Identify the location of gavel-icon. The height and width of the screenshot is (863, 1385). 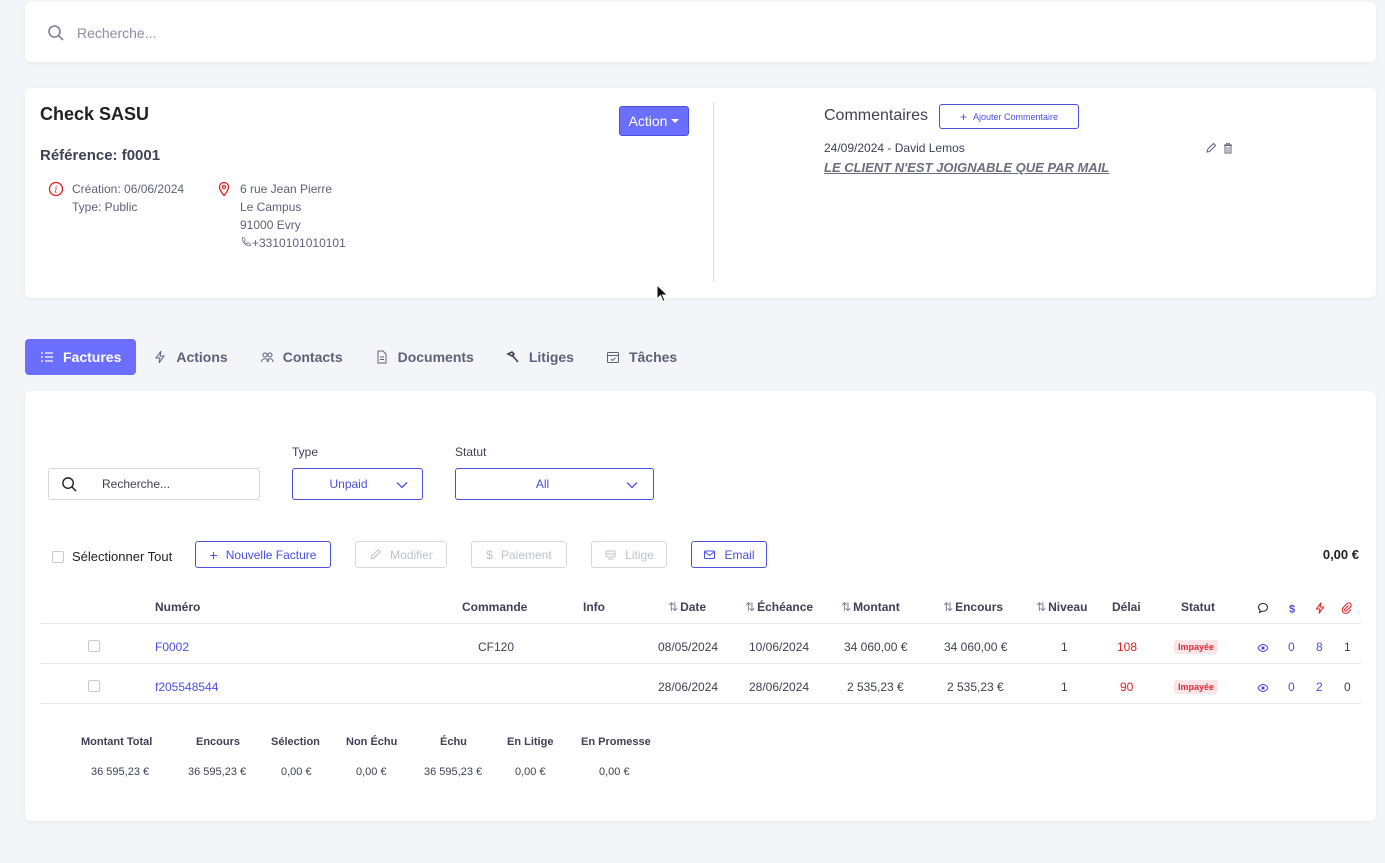
(610, 555).